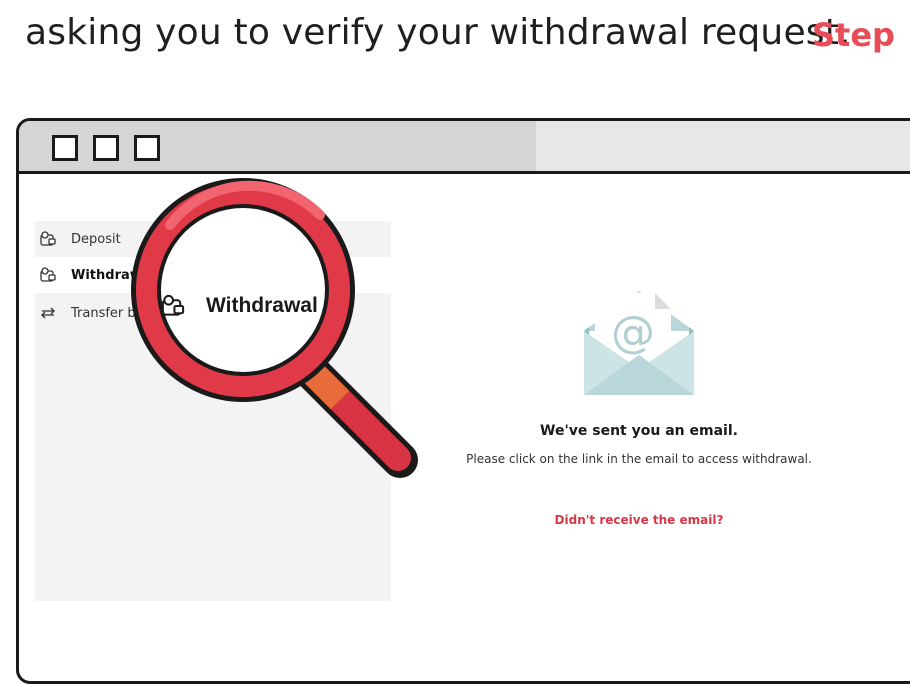 The height and width of the screenshot is (684, 910). Describe the element at coordinates (274, 328) in the screenshot. I see `magnifier-icon` at that location.